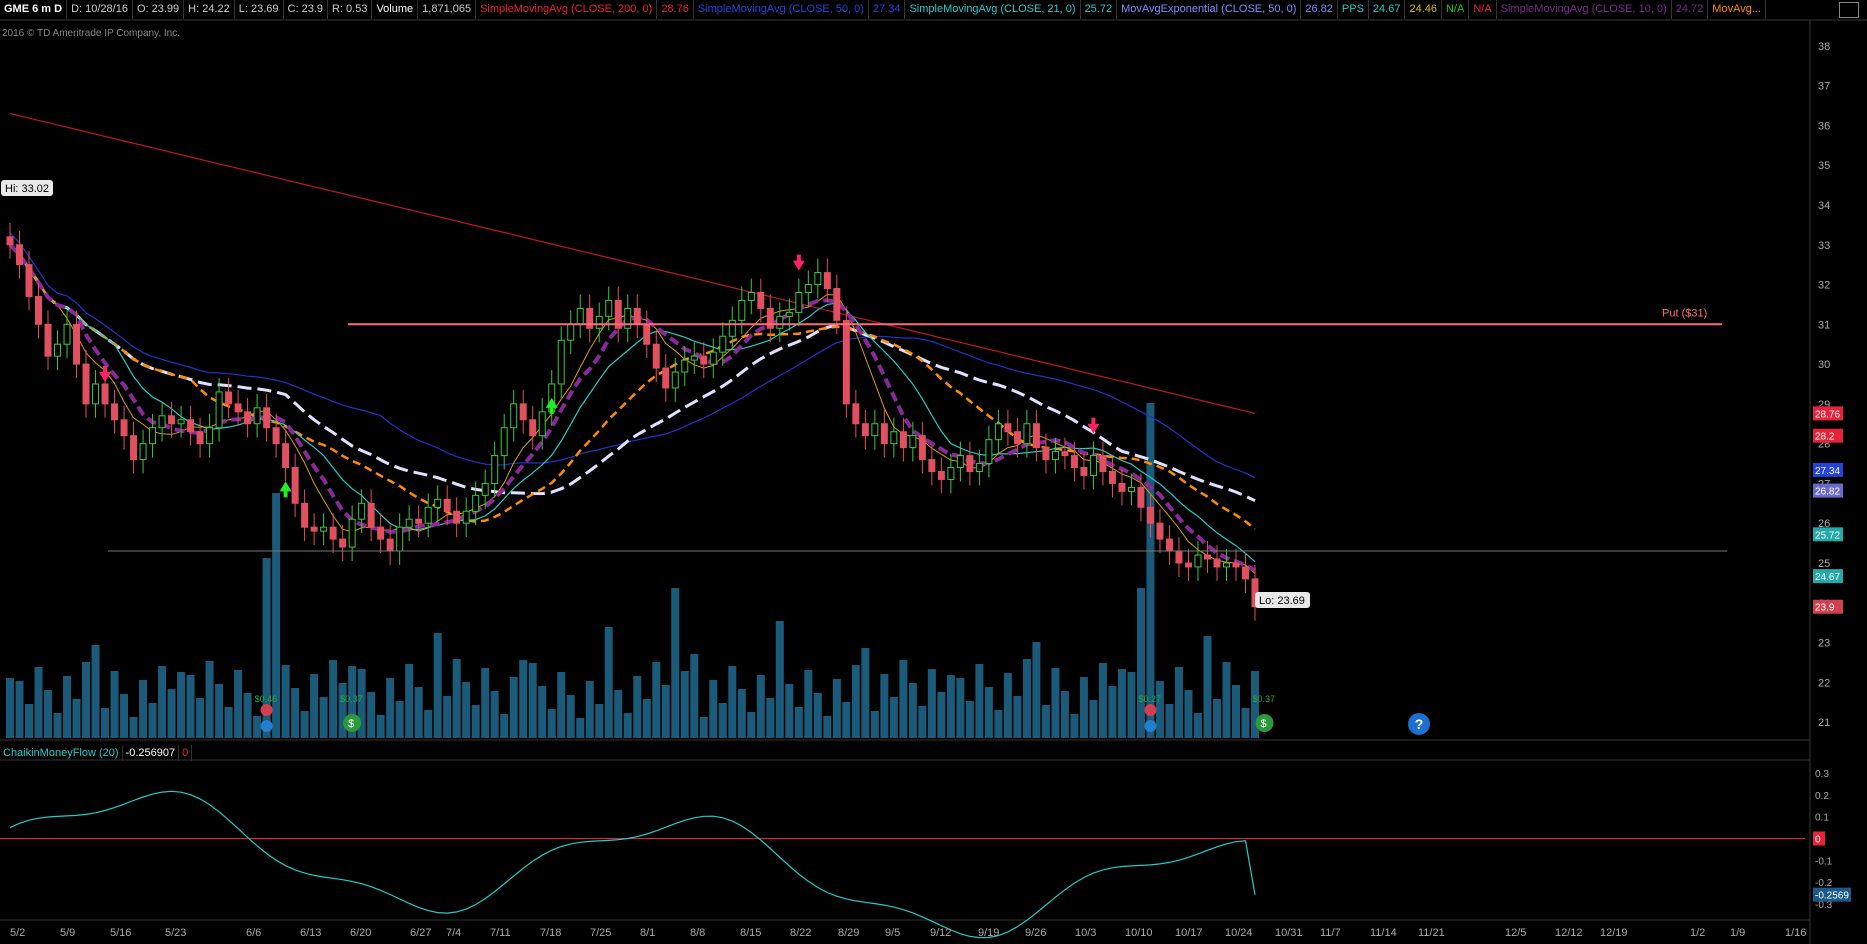 The image size is (1867, 944). I want to click on event-label: $0.37, so click(1264, 699).